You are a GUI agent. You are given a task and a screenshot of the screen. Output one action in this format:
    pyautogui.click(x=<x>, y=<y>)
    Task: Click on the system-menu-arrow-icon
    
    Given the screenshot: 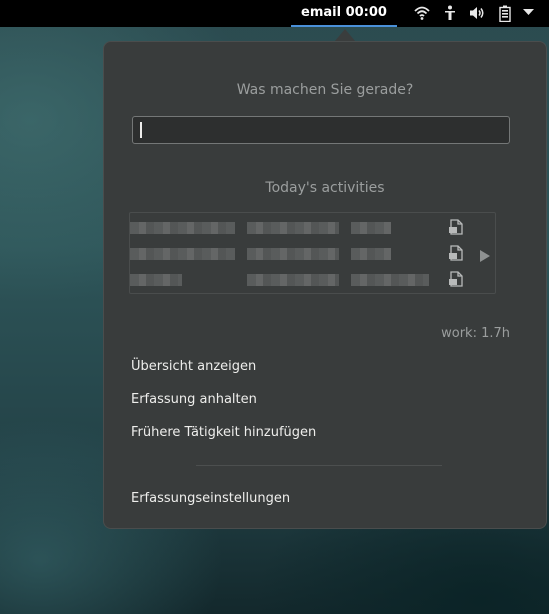 What is the action you would take?
    pyautogui.click(x=528, y=12)
    